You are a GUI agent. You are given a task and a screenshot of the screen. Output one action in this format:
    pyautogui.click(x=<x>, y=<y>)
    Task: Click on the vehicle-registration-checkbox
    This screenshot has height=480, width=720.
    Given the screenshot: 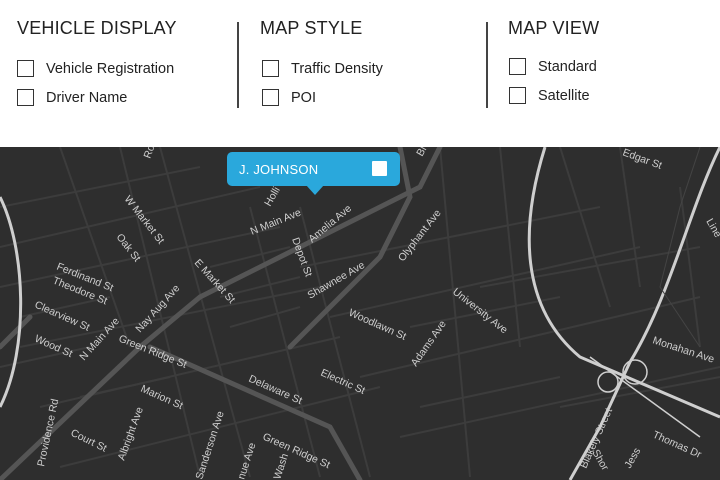 What is the action you would take?
    pyautogui.click(x=25, y=68)
    